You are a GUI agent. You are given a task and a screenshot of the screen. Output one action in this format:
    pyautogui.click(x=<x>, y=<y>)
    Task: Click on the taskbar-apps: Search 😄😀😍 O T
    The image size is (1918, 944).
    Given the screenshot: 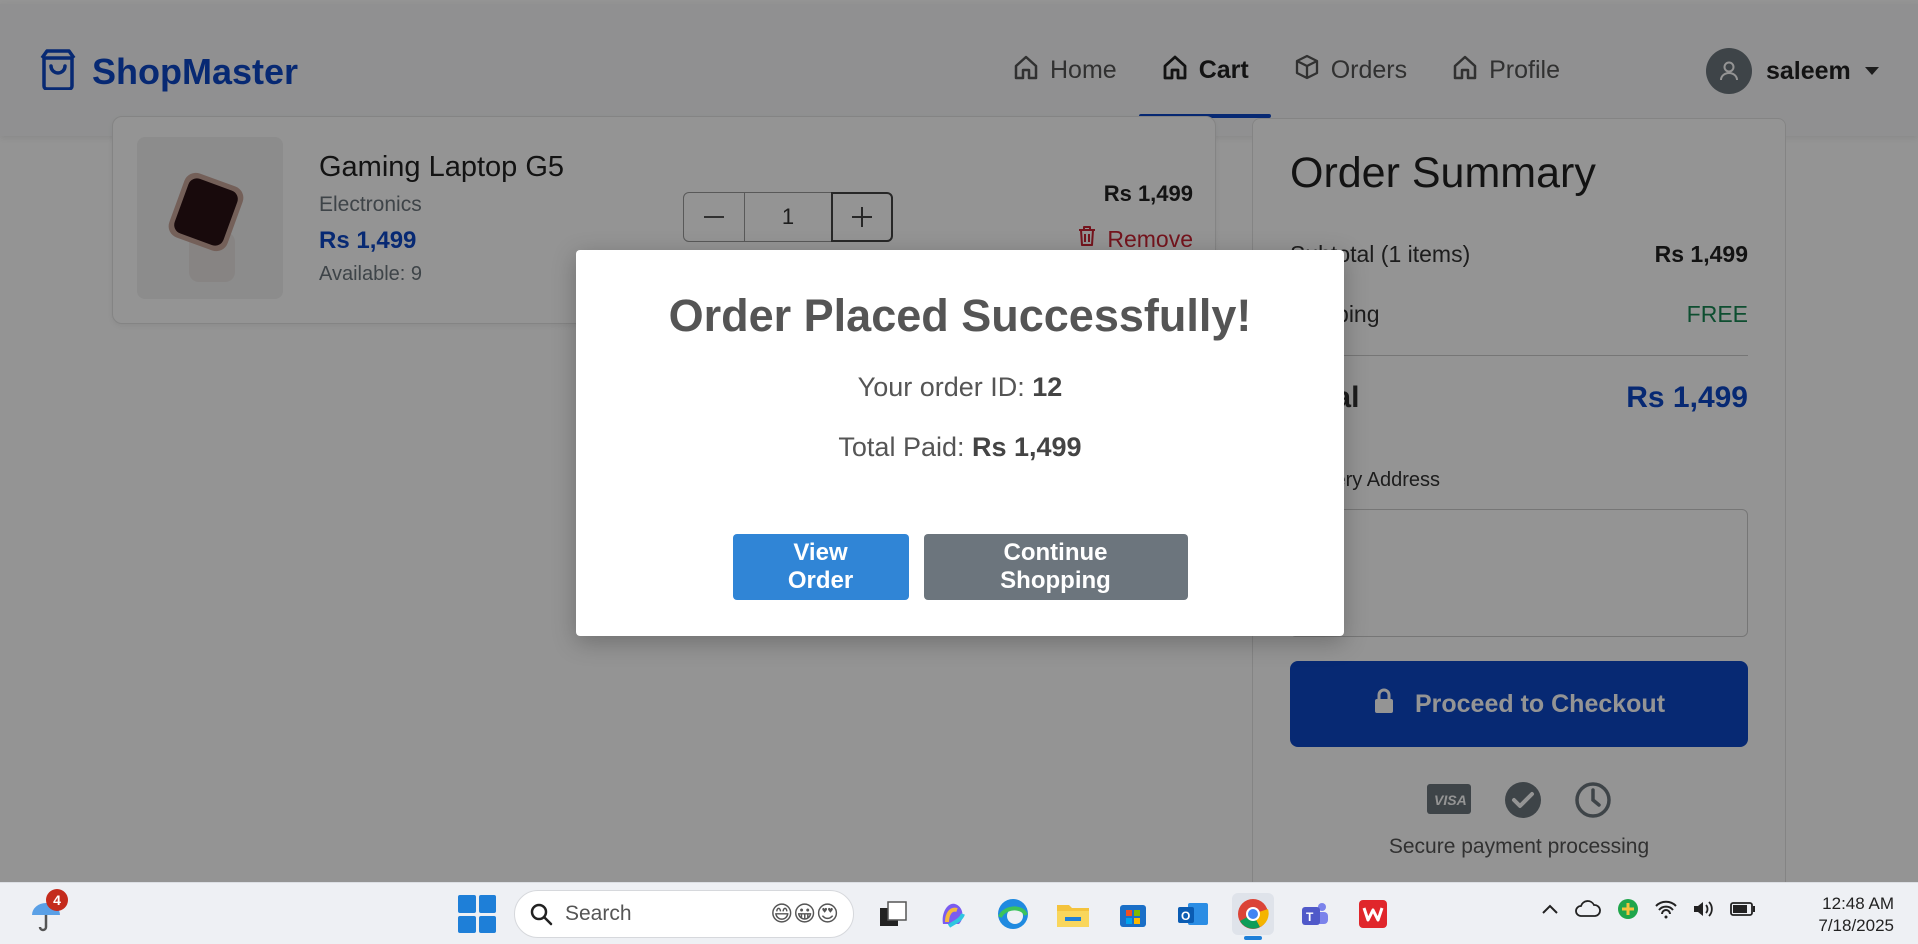 What is the action you would take?
    pyautogui.click(x=926, y=915)
    